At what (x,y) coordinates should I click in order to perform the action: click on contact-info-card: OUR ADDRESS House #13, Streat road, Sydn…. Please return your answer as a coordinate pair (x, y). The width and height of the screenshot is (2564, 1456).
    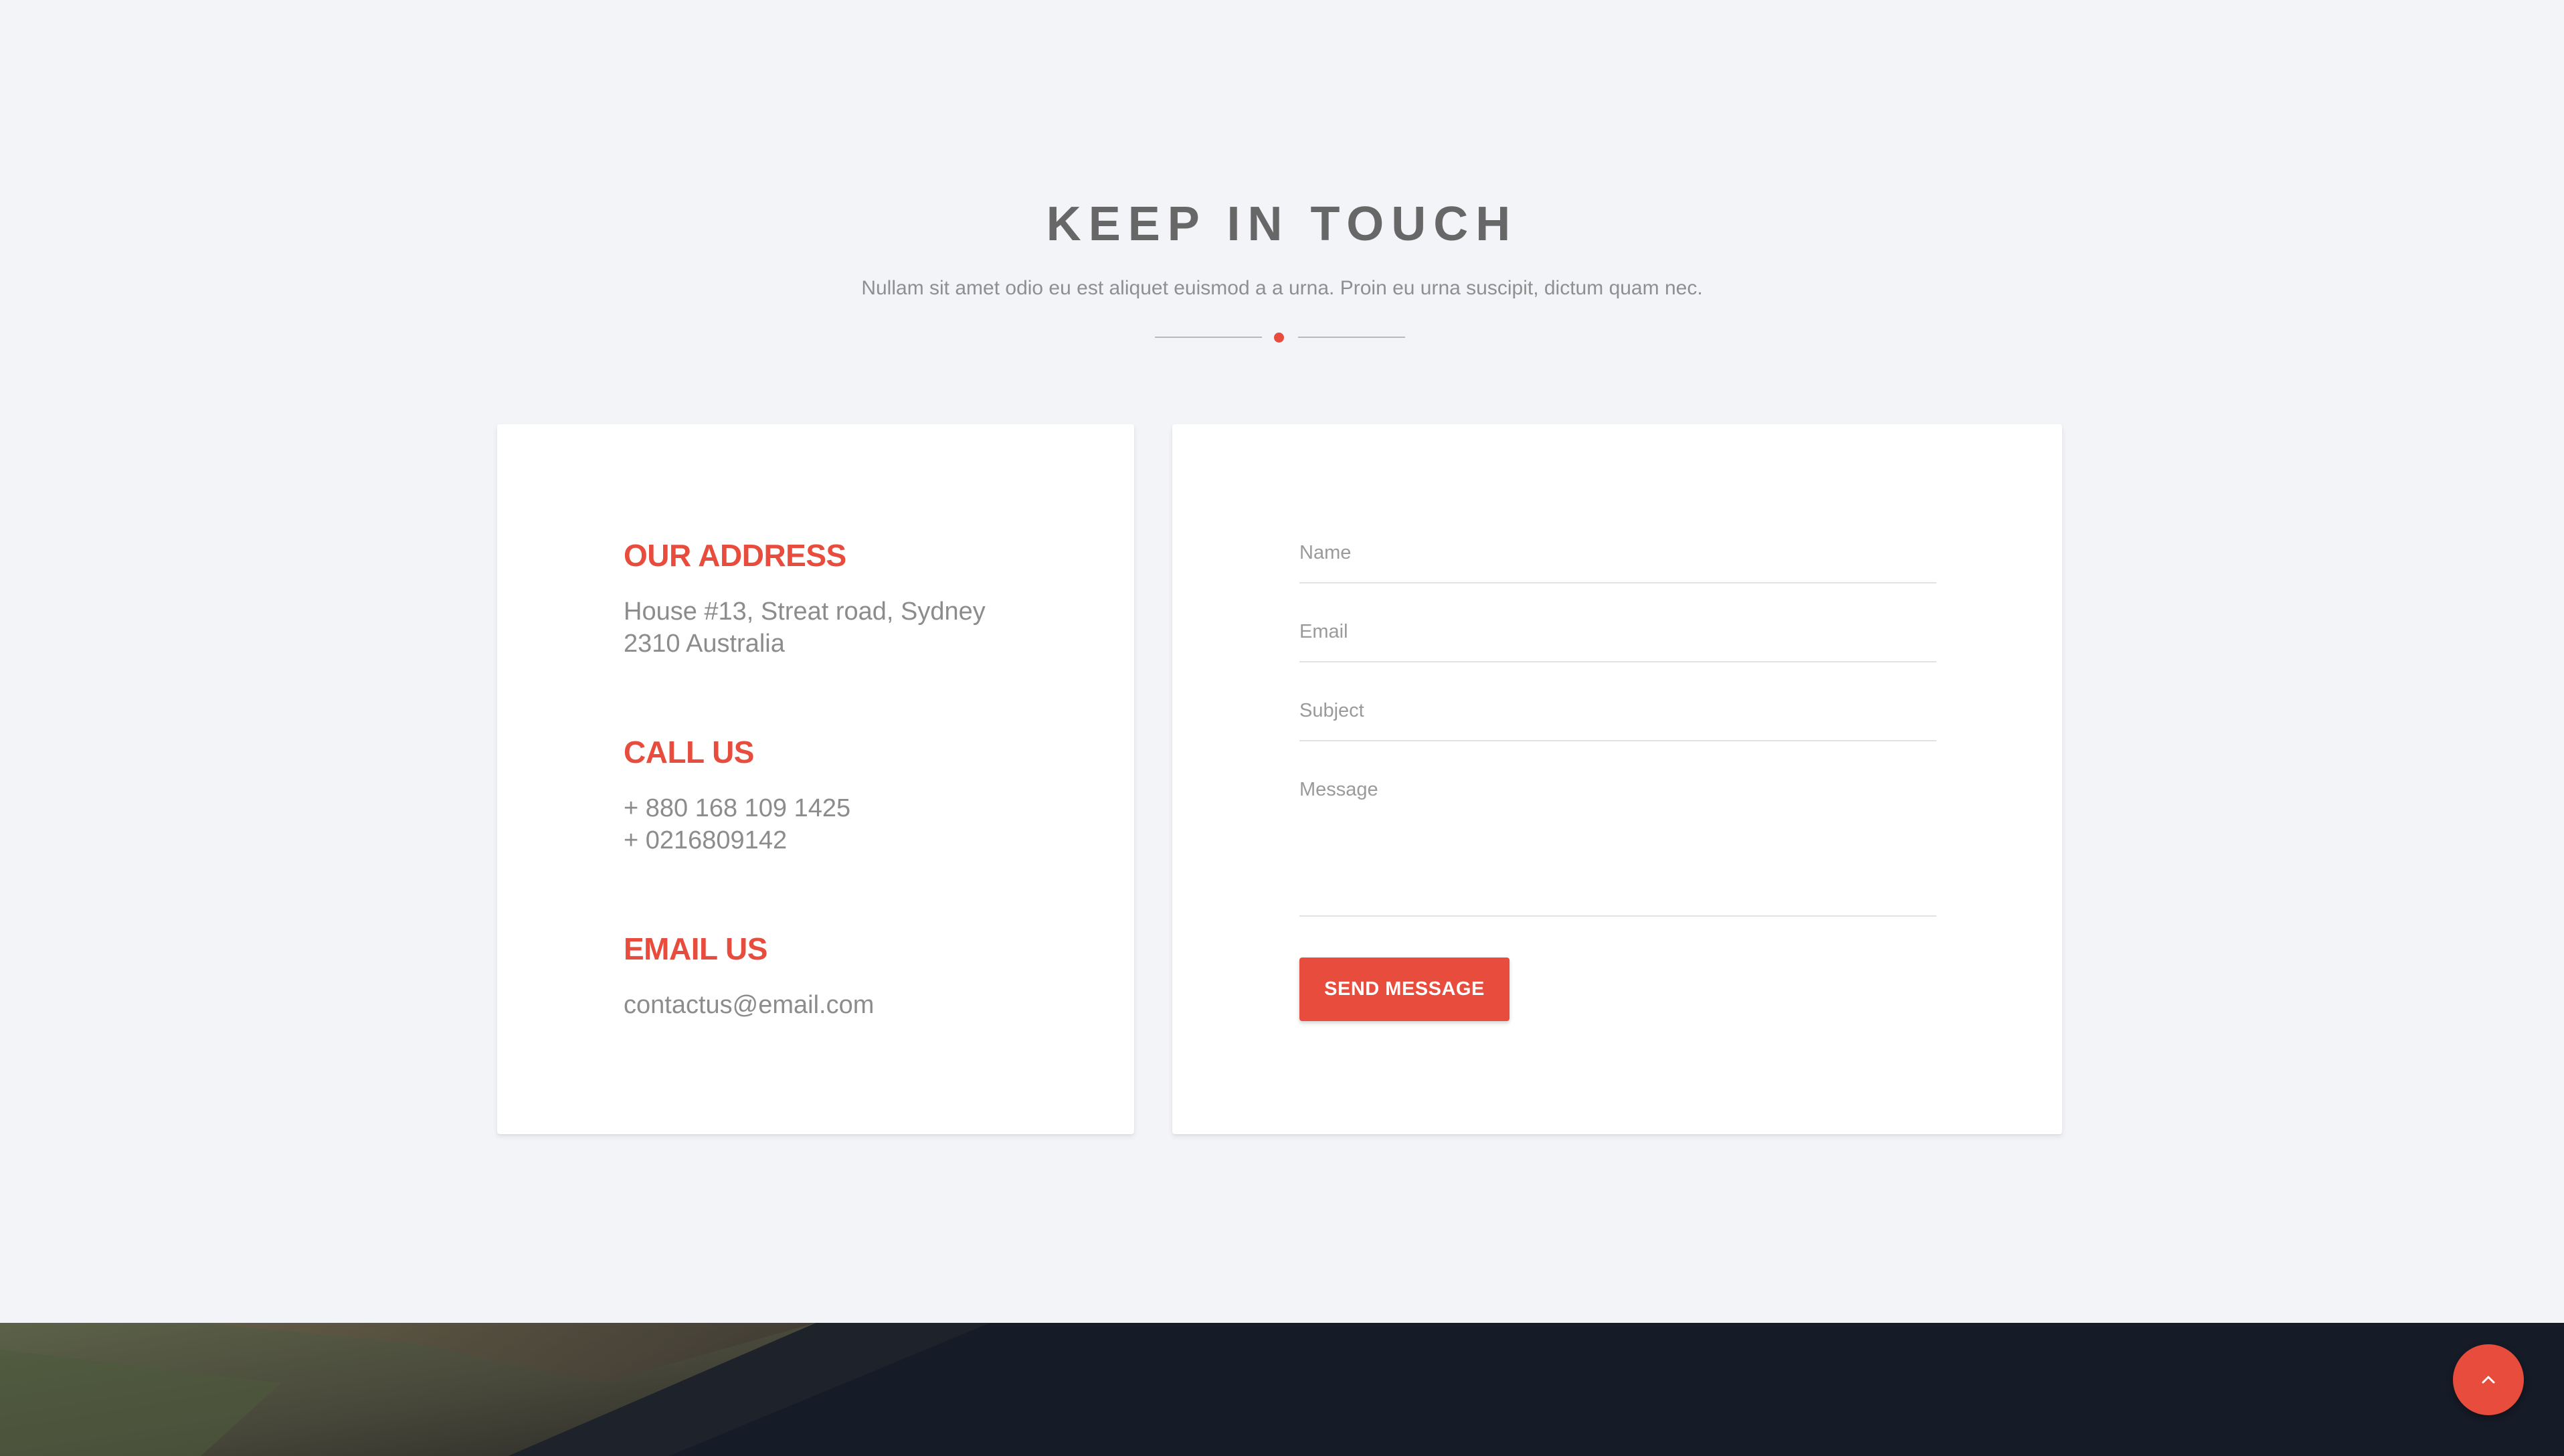
    Looking at the image, I should click on (815, 779).